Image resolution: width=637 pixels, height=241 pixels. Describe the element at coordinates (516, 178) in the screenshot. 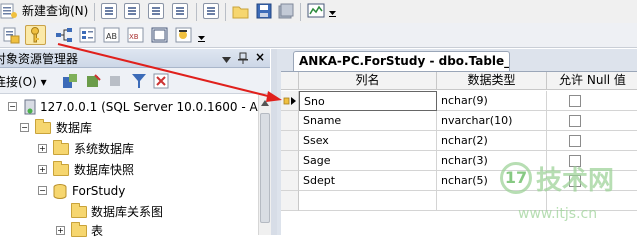

I see `watermark-badge-icon: 17` at that location.